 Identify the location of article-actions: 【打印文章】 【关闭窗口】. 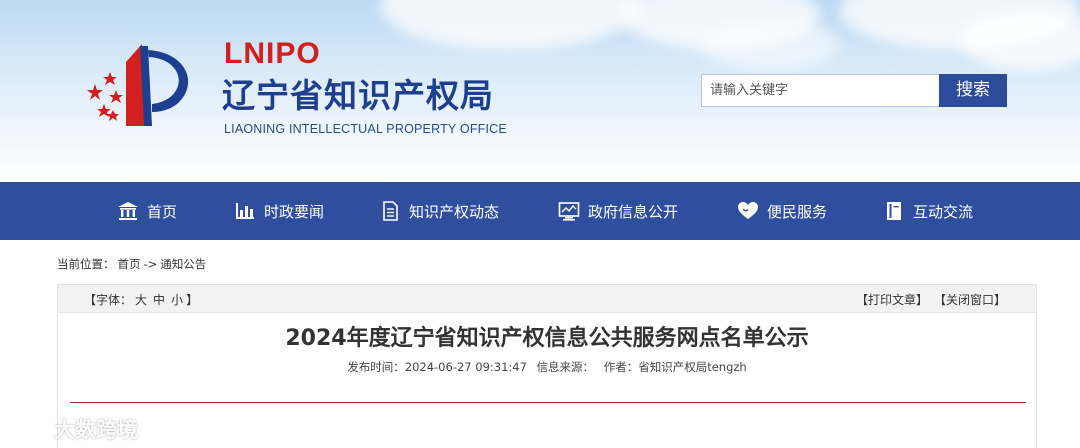
(925, 299).